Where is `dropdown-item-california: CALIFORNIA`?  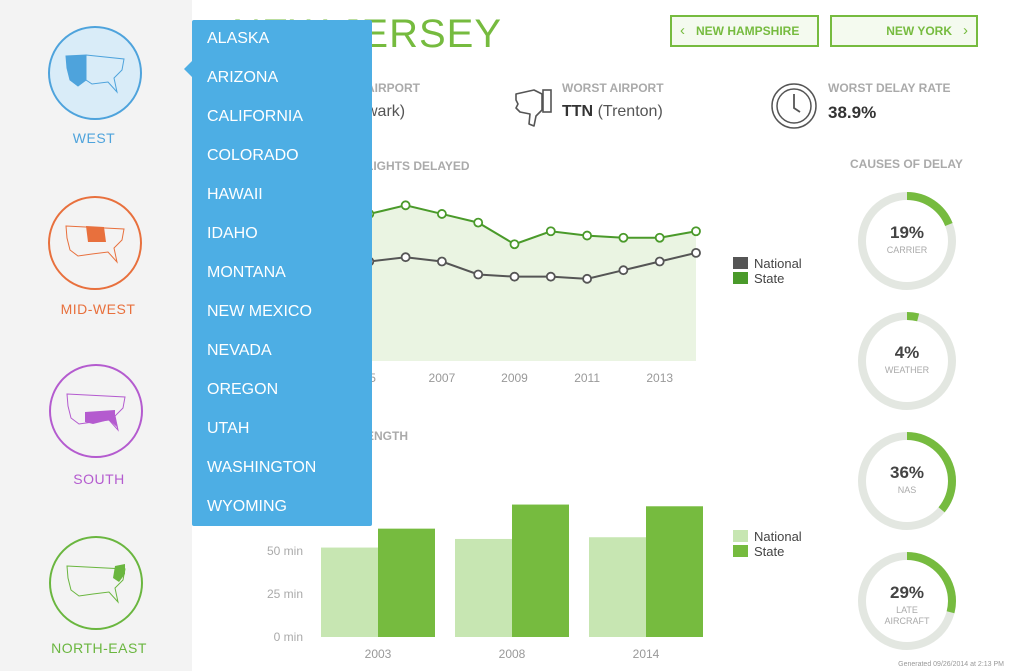
dropdown-item-california: CALIFORNIA is located at coordinates (255, 117).